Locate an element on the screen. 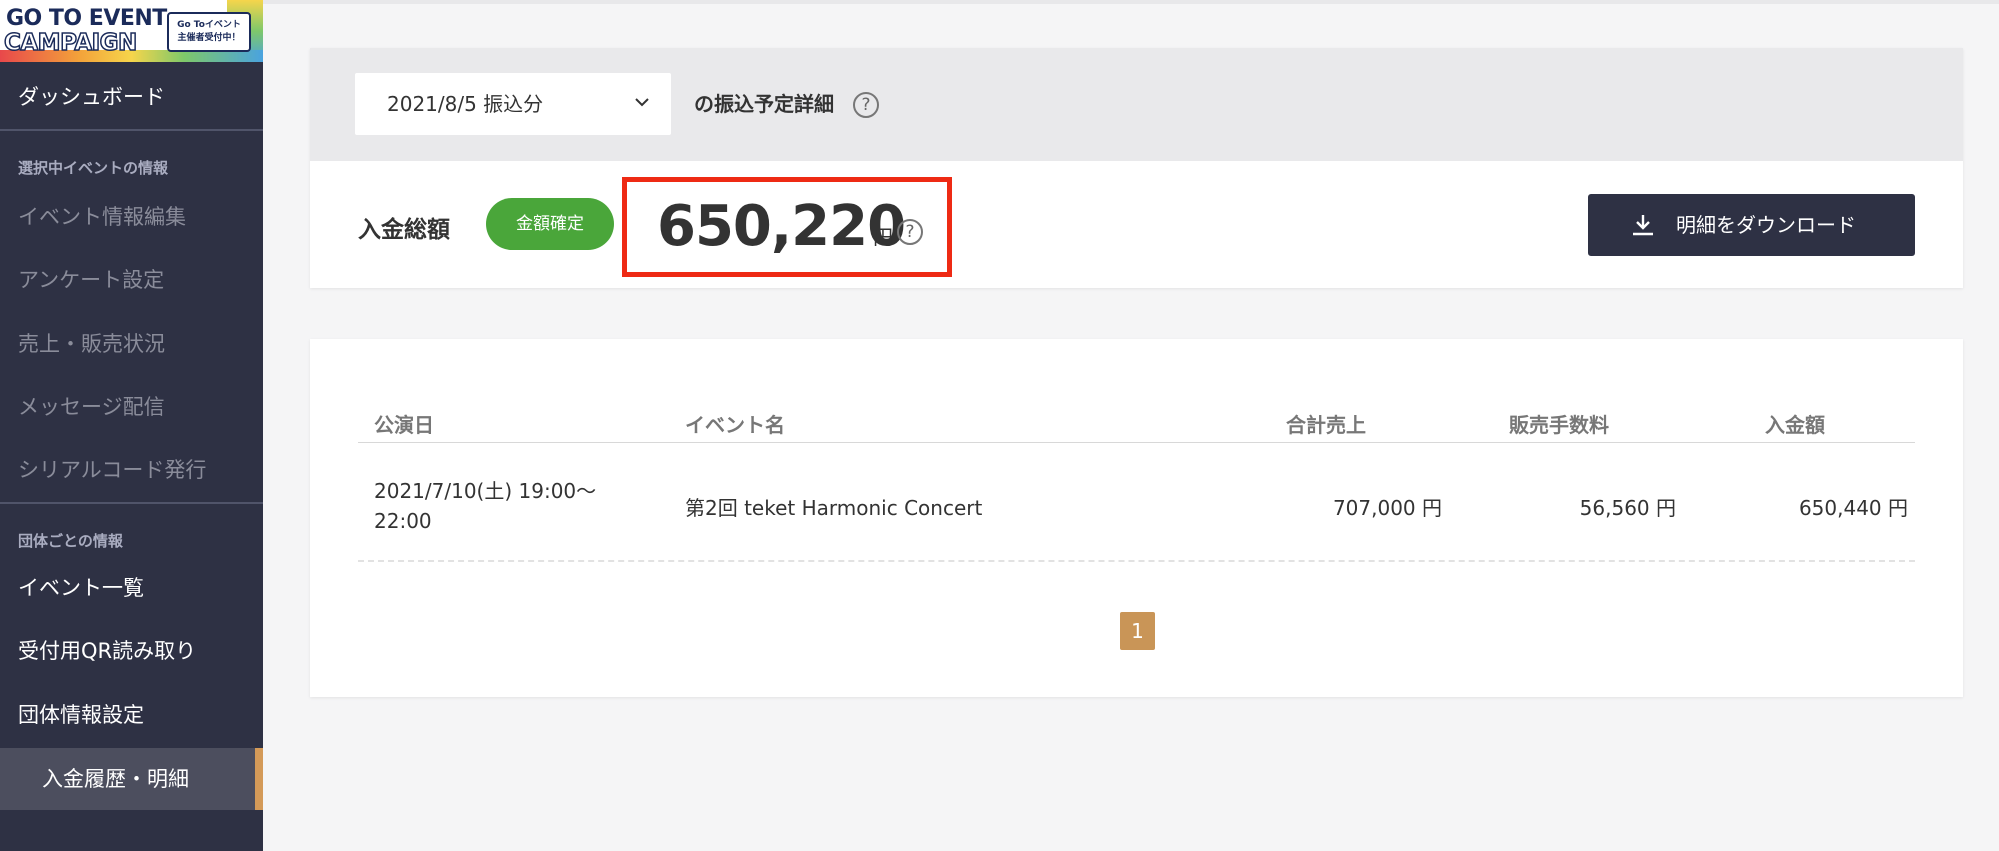 The width and height of the screenshot is (1999, 851). sidebar-section-event: 選択中イベントの情報 is located at coordinates (93, 168).